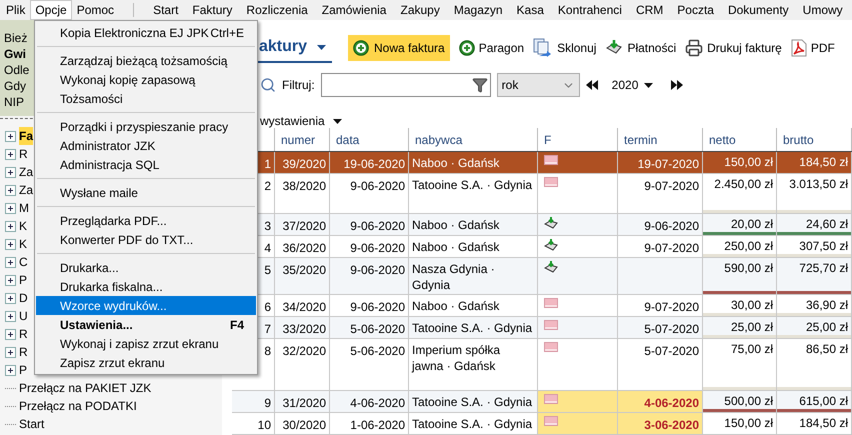 This screenshot has height=435, width=852. What do you see at coordinates (823, 162) in the screenshot?
I see `table-cell-text: 184,50 zł` at bounding box center [823, 162].